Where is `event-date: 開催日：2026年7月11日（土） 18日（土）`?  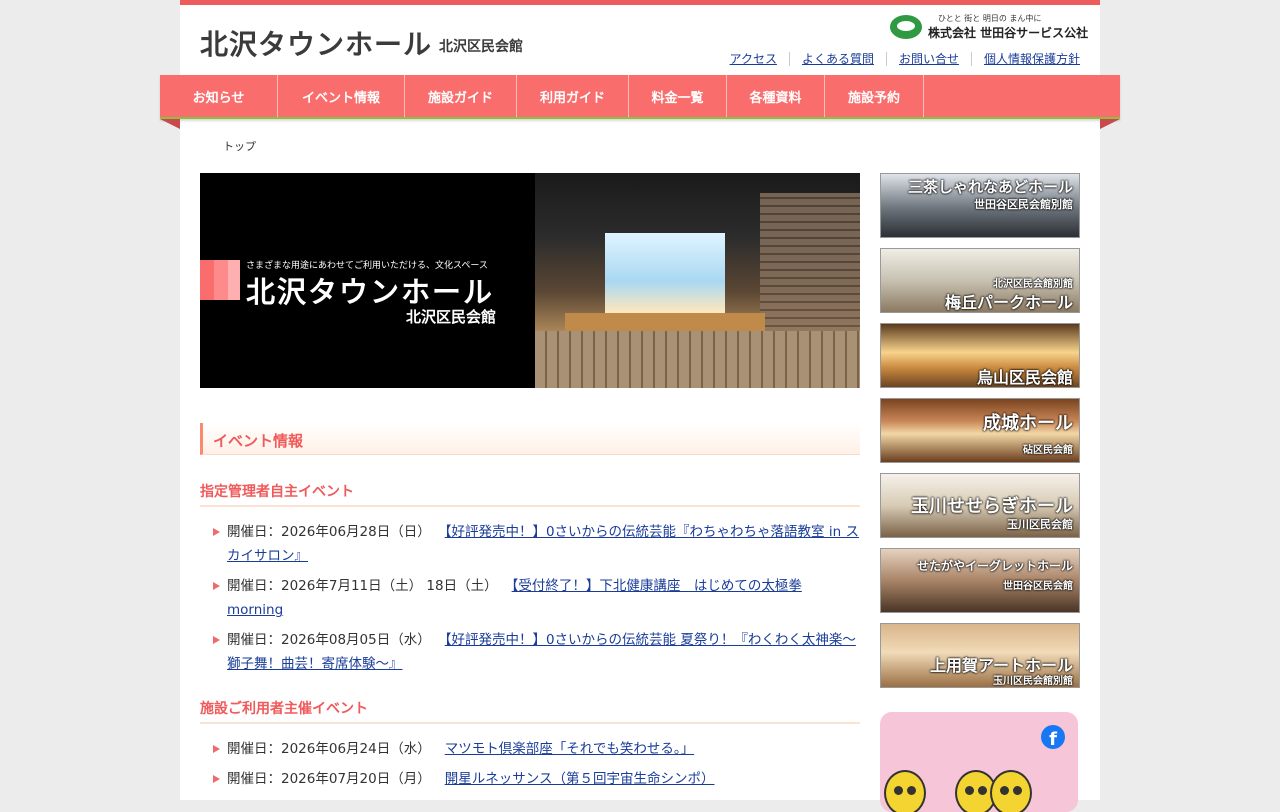 event-date: 開催日：2026年7月11日（土） 18日（土） is located at coordinates (362, 586).